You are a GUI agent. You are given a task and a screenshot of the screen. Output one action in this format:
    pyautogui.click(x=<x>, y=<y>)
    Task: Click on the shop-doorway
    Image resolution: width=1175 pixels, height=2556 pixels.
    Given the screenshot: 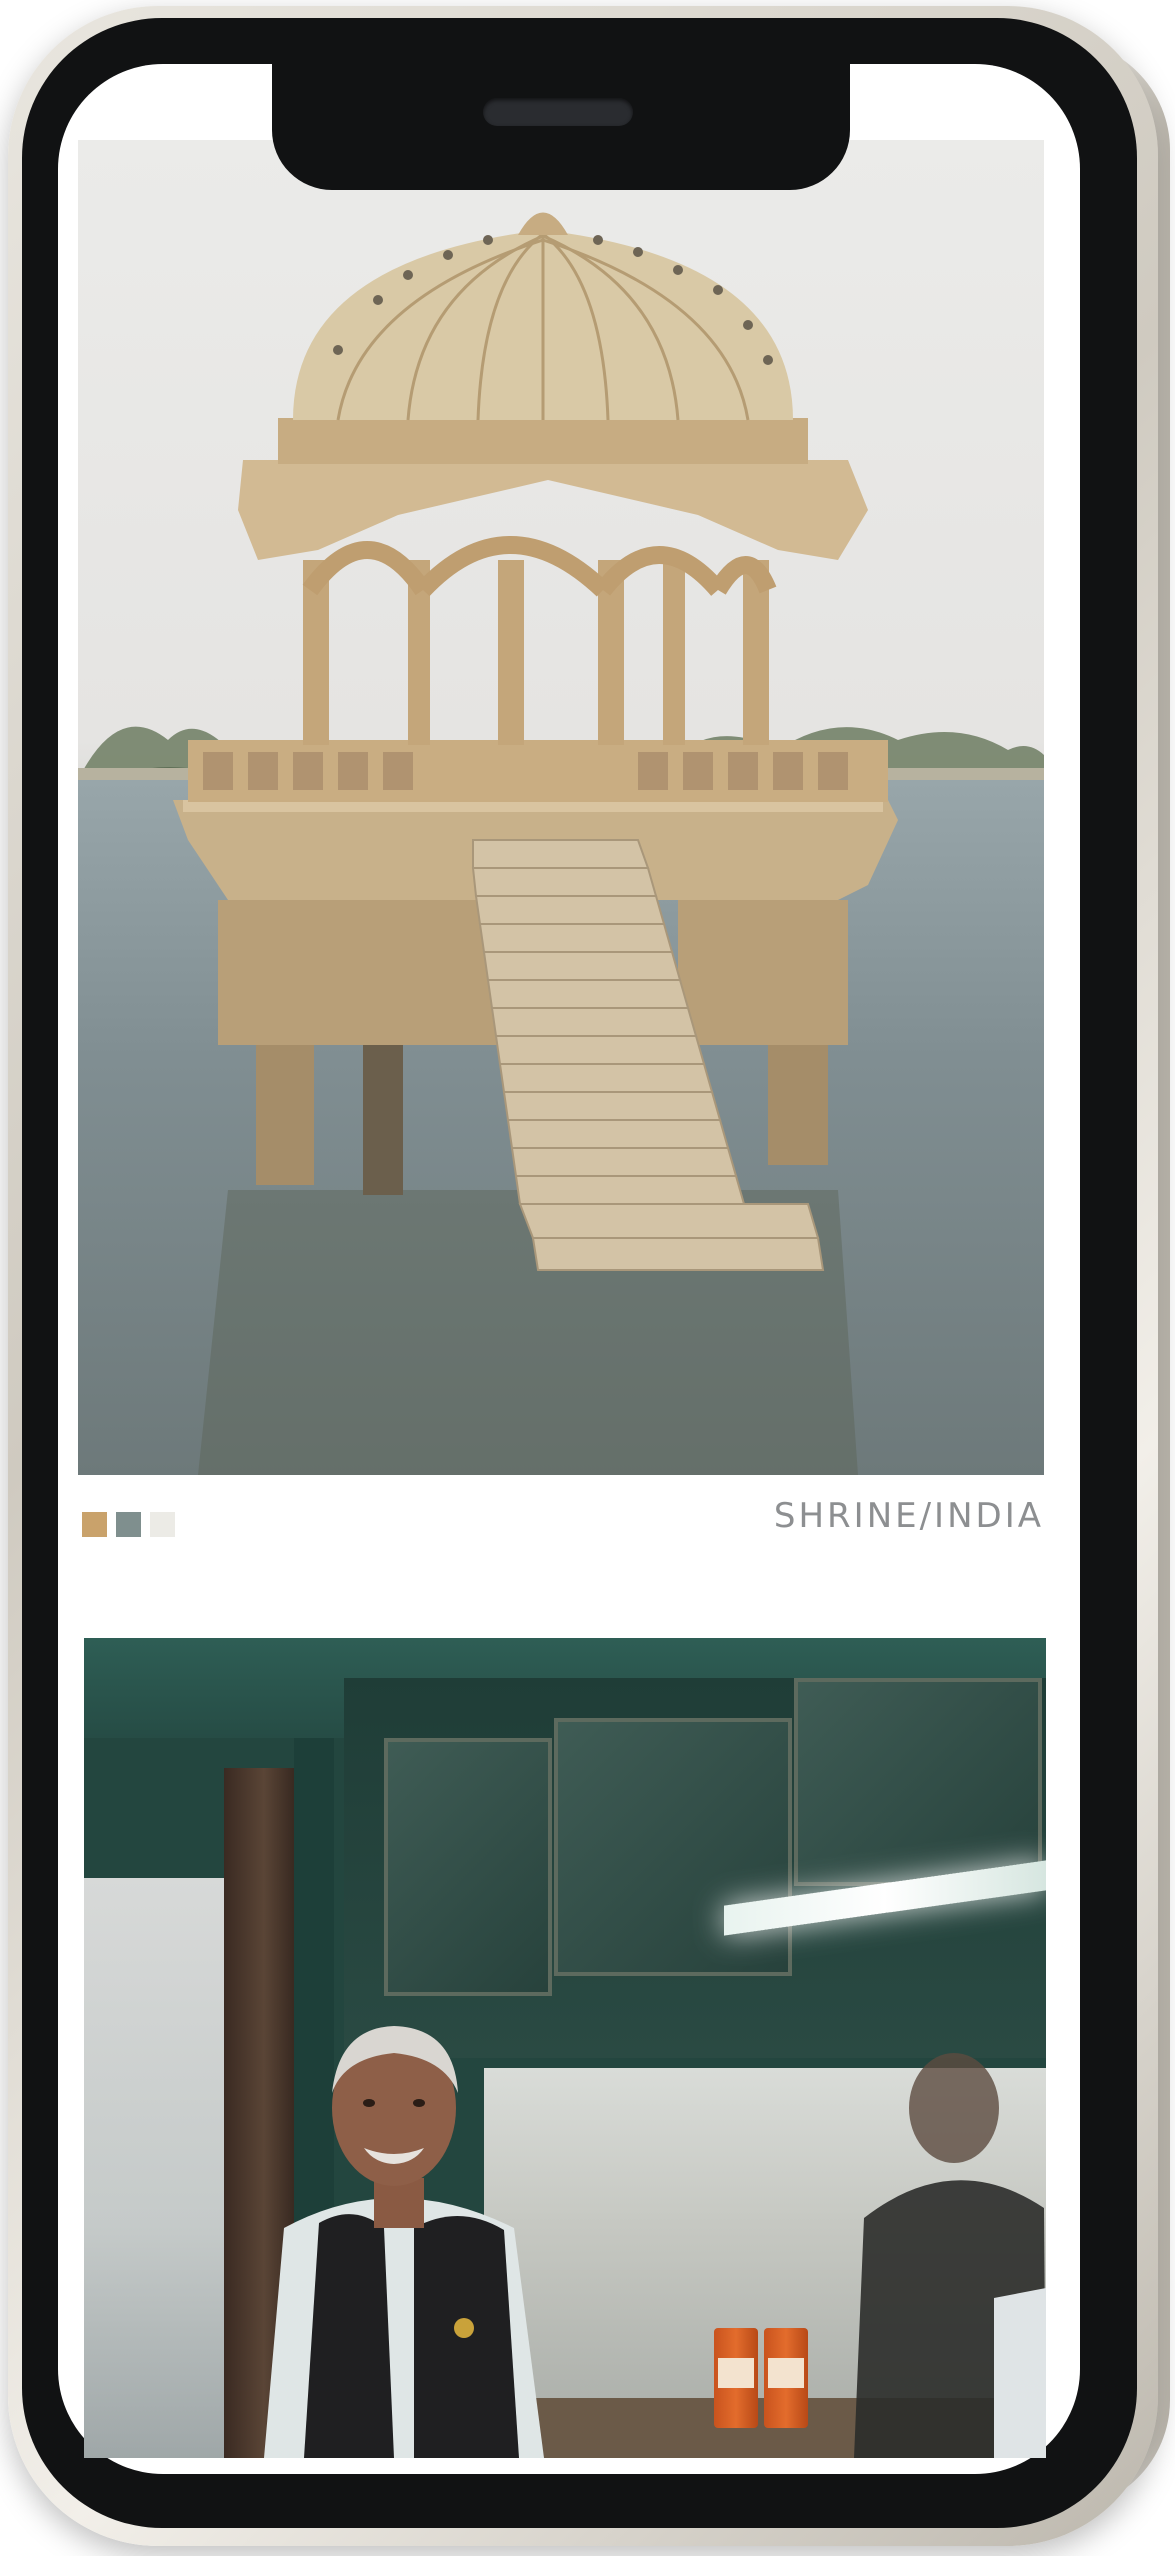 What is the action you would take?
    pyautogui.click(x=164, y=2168)
    